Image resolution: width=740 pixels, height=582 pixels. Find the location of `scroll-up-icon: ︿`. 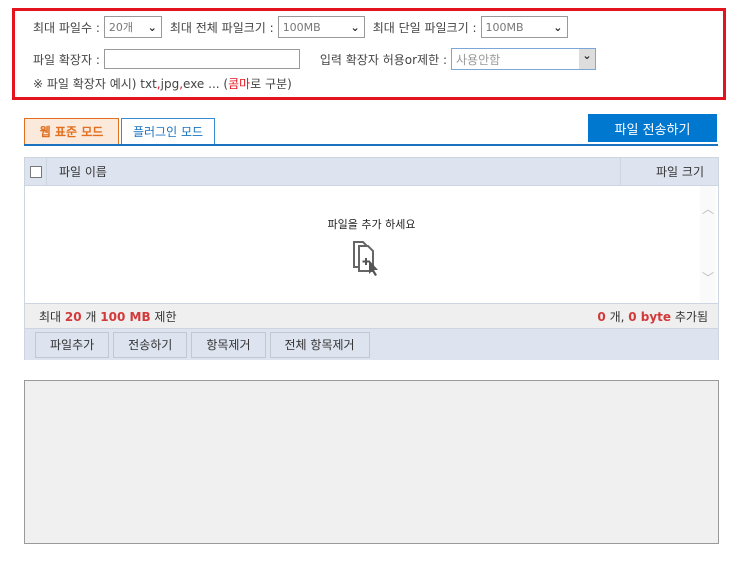

scroll-up-icon: ︿ is located at coordinates (708, 208).